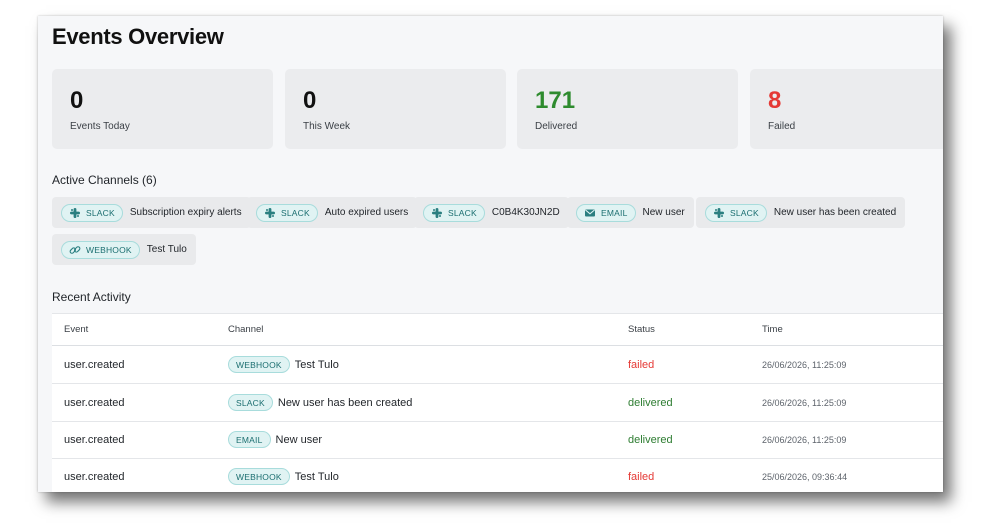 This screenshot has width=1000, height=523. I want to click on column-header-event: Event, so click(76, 329).